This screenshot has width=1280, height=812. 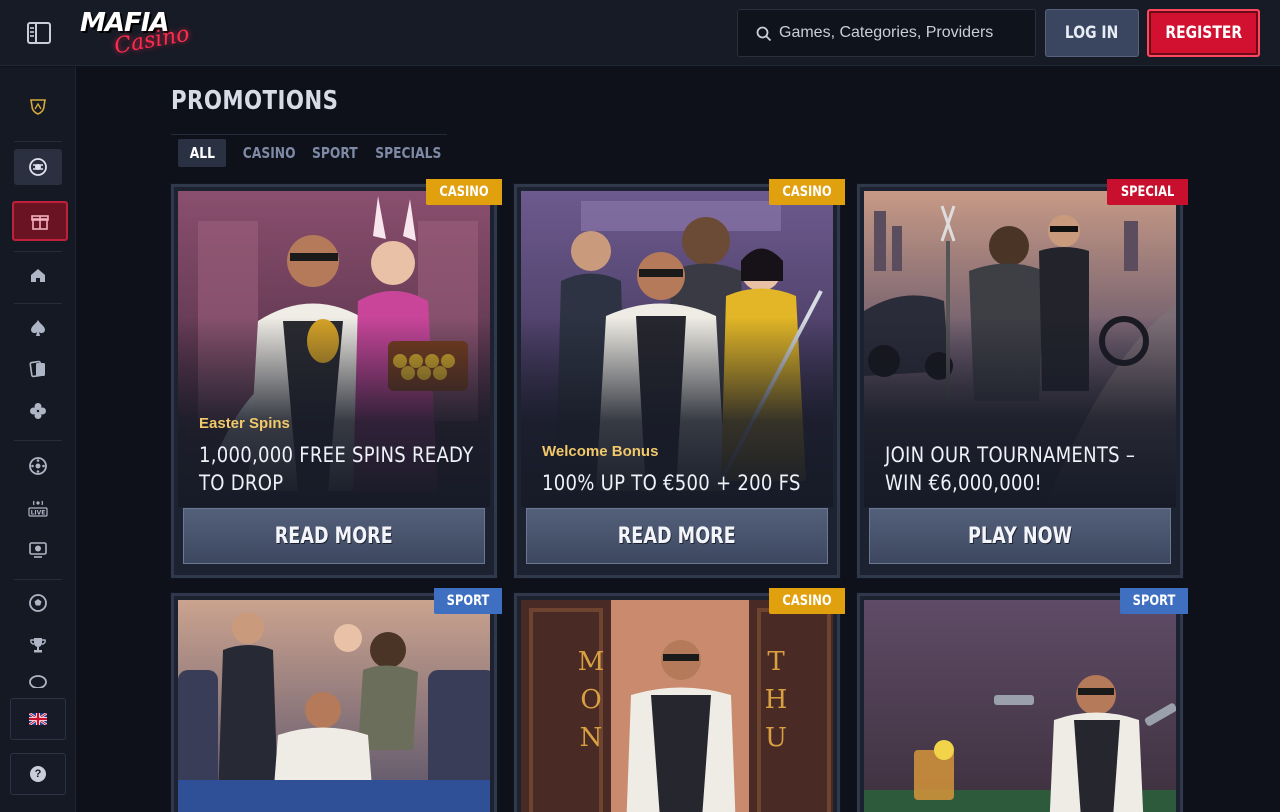 I want to click on special-badge: SPECIAL, so click(x=1147, y=192).